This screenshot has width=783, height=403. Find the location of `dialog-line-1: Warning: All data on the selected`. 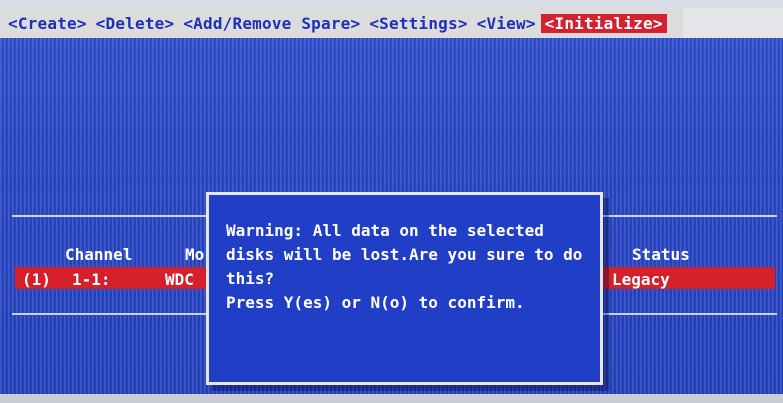

dialog-line-1: Warning: All data on the selected is located at coordinates (385, 230).